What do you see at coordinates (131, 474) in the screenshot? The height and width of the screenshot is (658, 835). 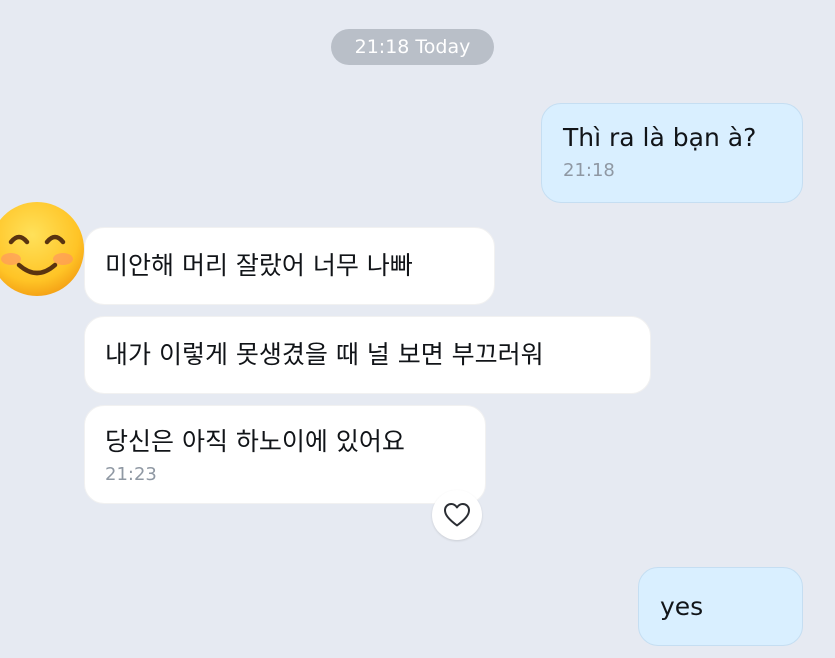 I see `message-timestamp: 21:23` at bounding box center [131, 474].